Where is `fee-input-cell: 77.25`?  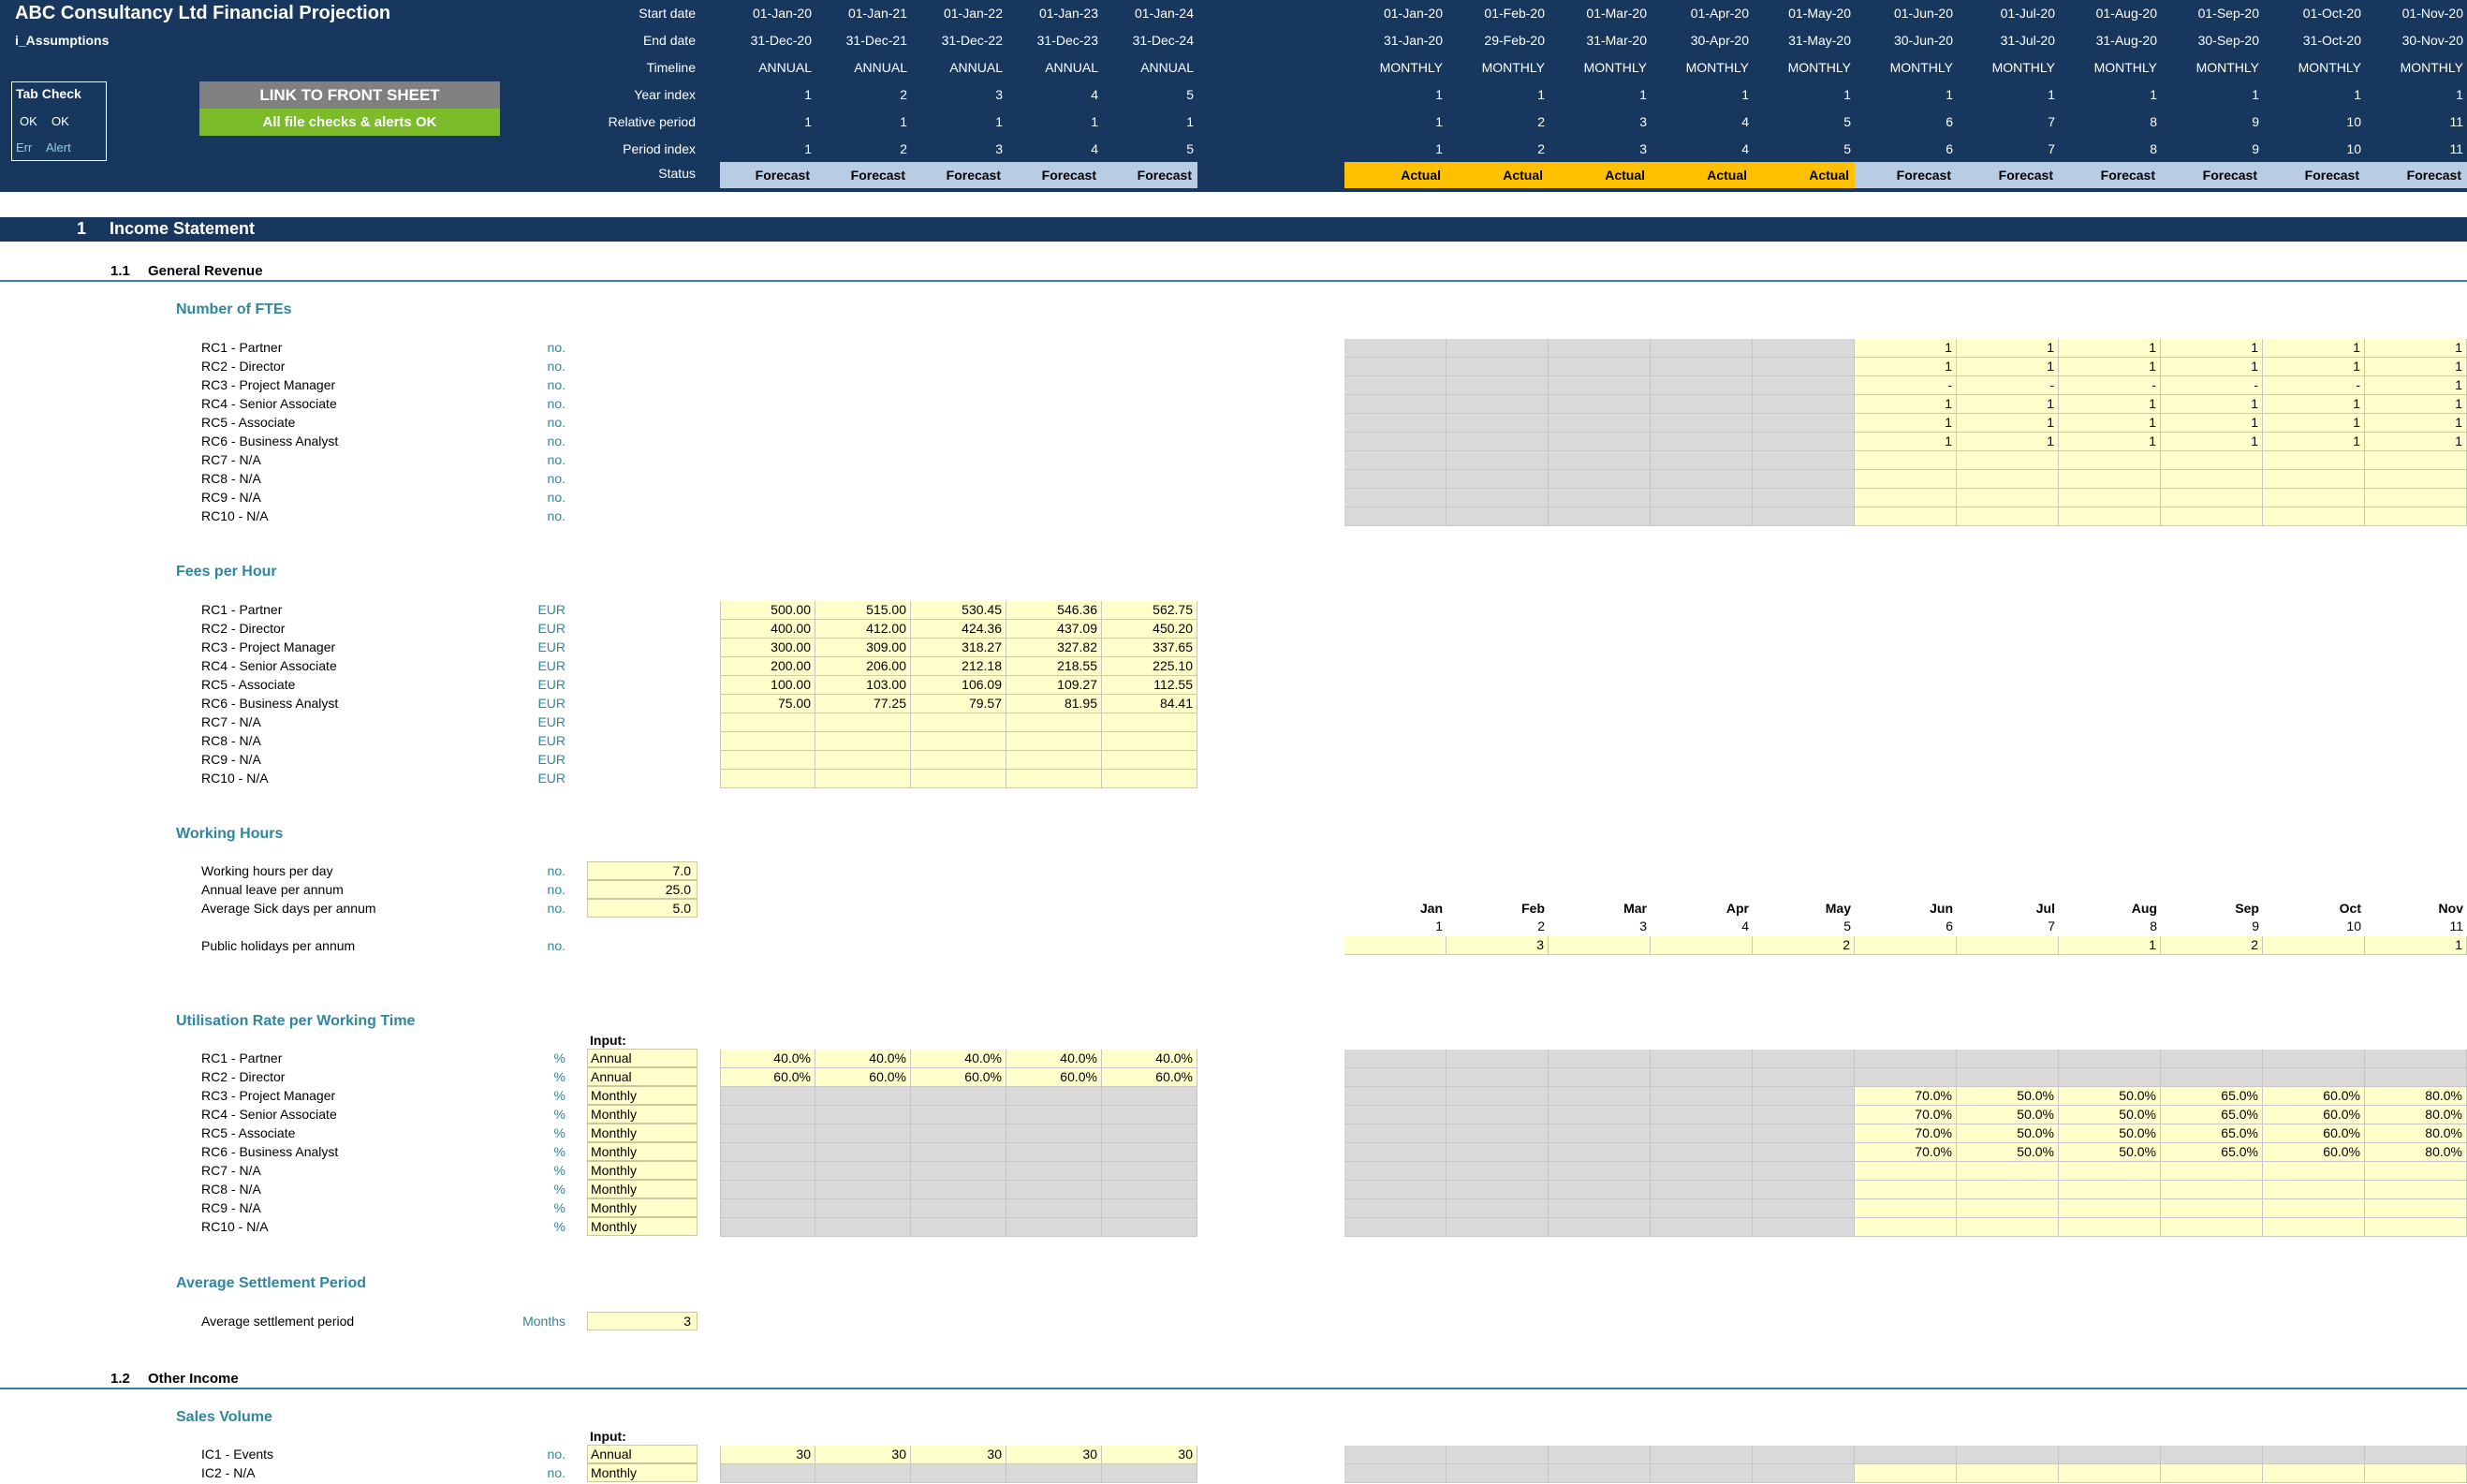 fee-input-cell: 77.25 is located at coordinates (863, 704).